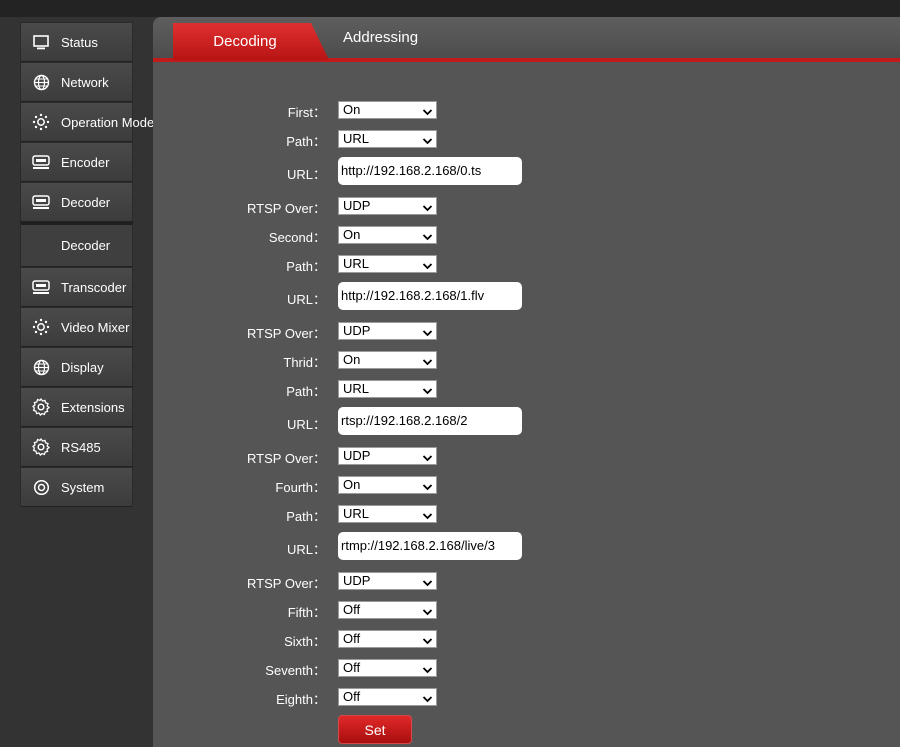 The height and width of the screenshot is (747, 900). Describe the element at coordinates (526, 698) in the screenshot. I see `form-row: Eighth： Off` at that location.